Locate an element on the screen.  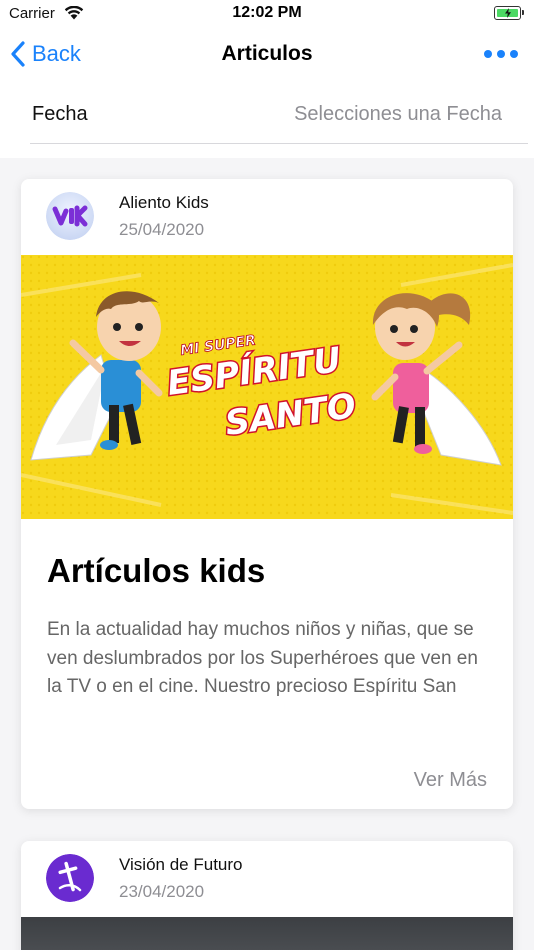
battery-icon is located at coordinates (509, 13).